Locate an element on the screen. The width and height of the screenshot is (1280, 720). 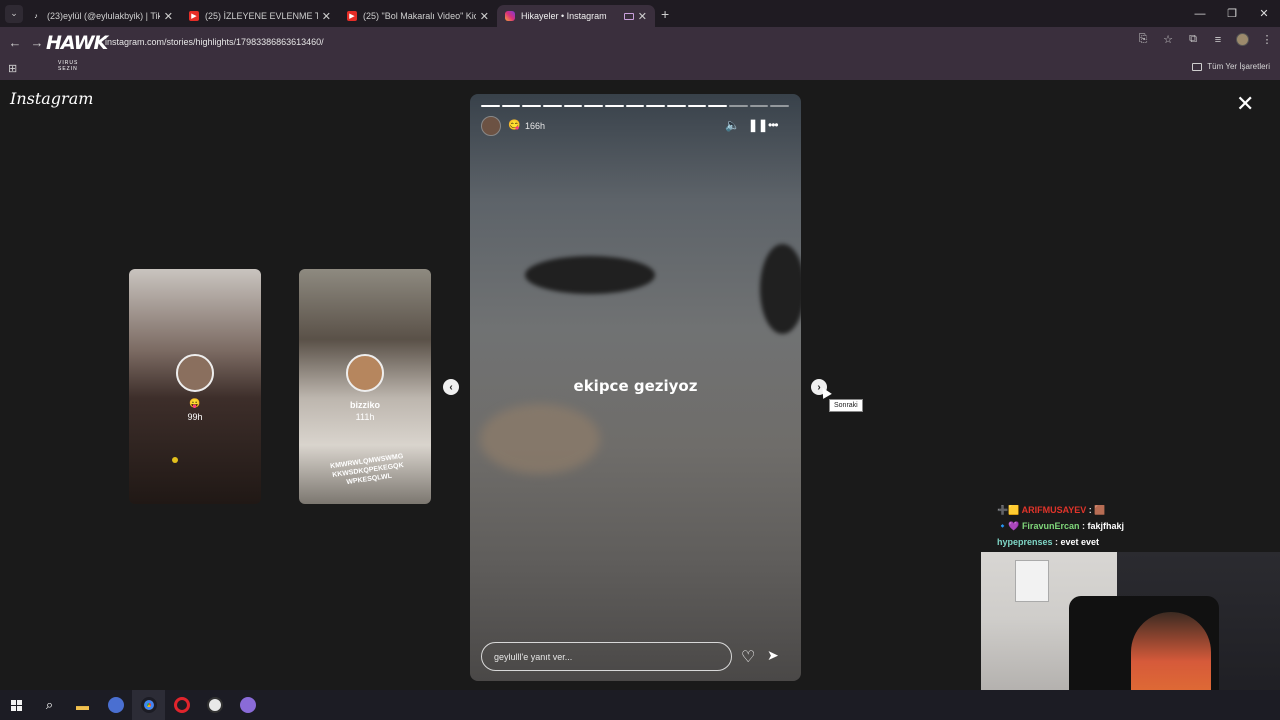
card-time: 99h is located at coordinates (195, 417).